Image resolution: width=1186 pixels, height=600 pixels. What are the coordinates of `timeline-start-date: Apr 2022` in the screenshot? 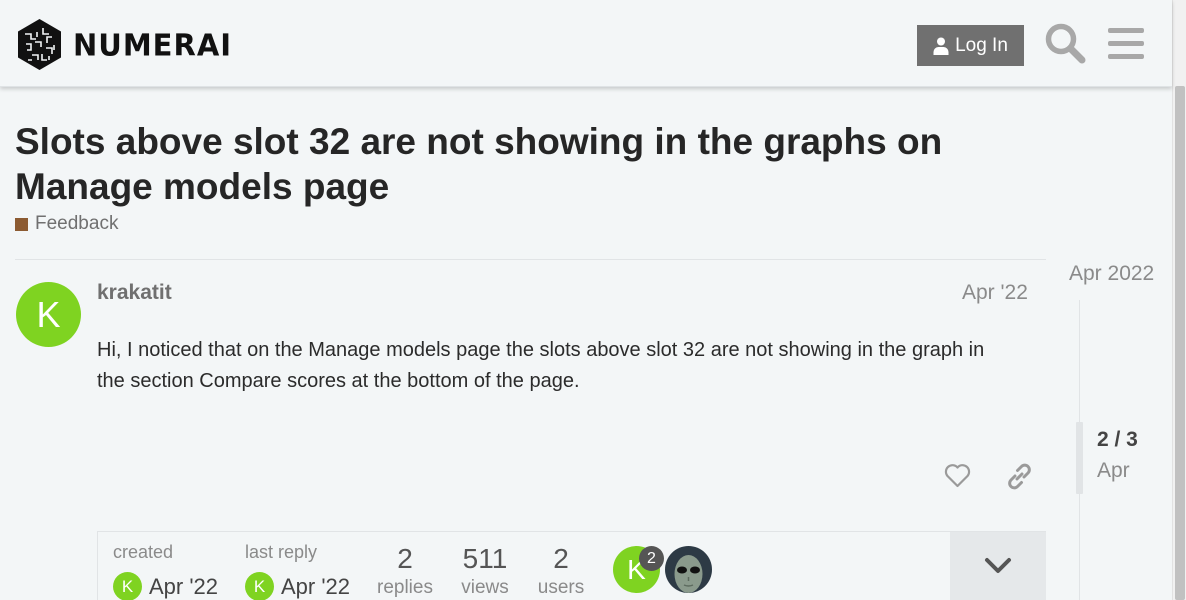 It's located at (1111, 274).